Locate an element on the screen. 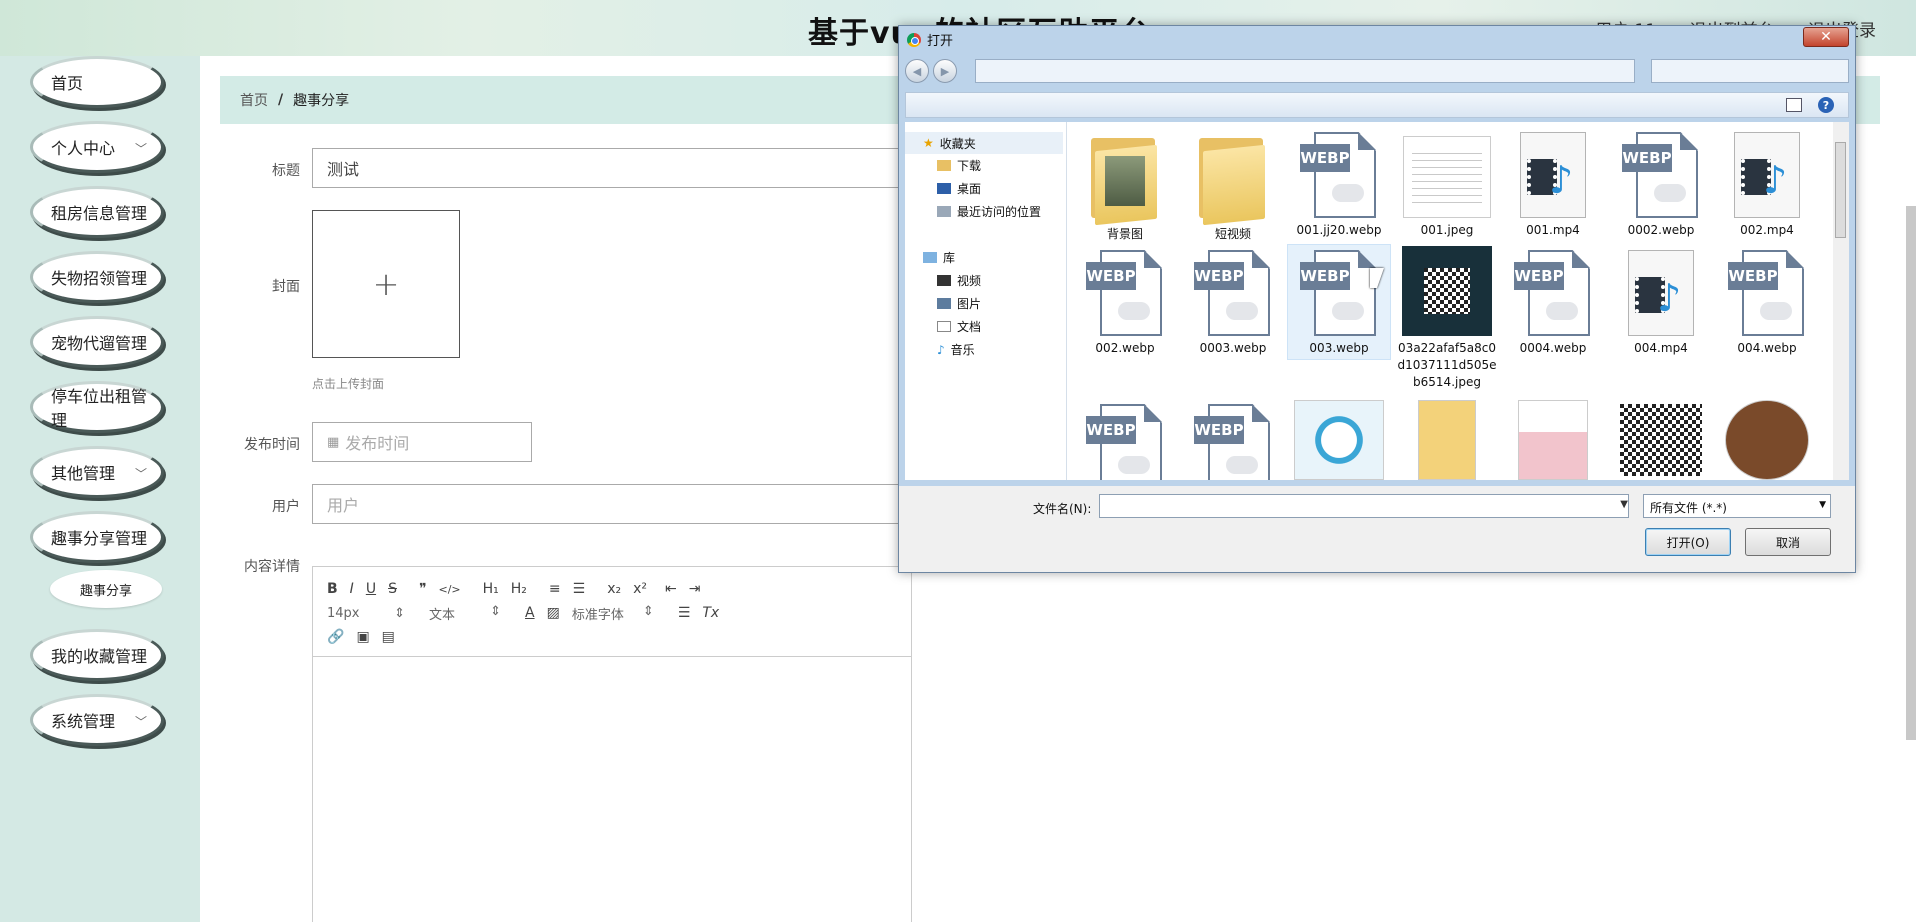 This screenshot has width=1916, height=922. file-name: 004.mp4 is located at coordinates (1661, 348).